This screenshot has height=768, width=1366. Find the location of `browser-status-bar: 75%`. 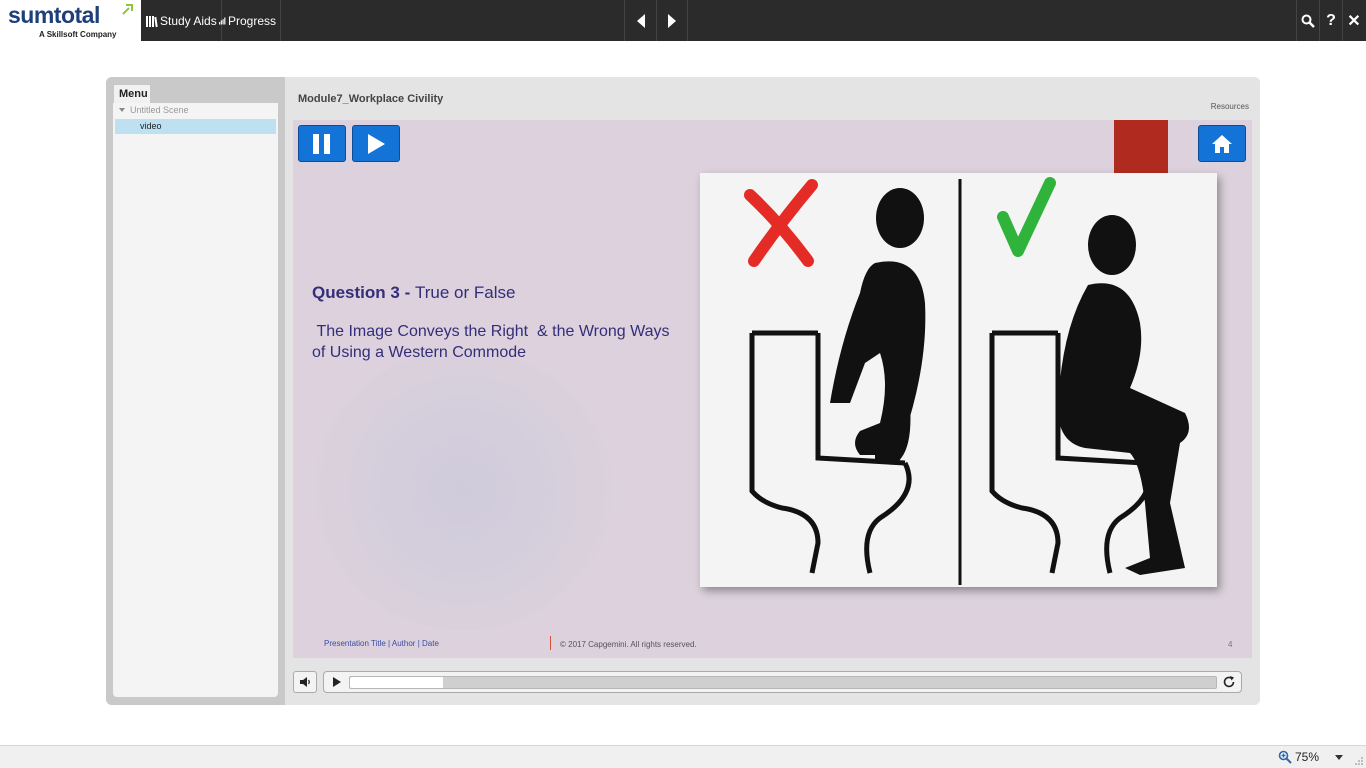

browser-status-bar: 75% is located at coordinates (683, 756).